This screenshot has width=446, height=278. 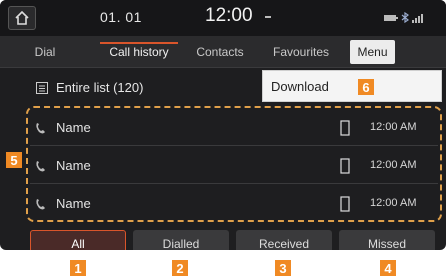 What do you see at coordinates (352, 86) in the screenshot?
I see `download-menu-item: Download` at bounding box center [352, 86].